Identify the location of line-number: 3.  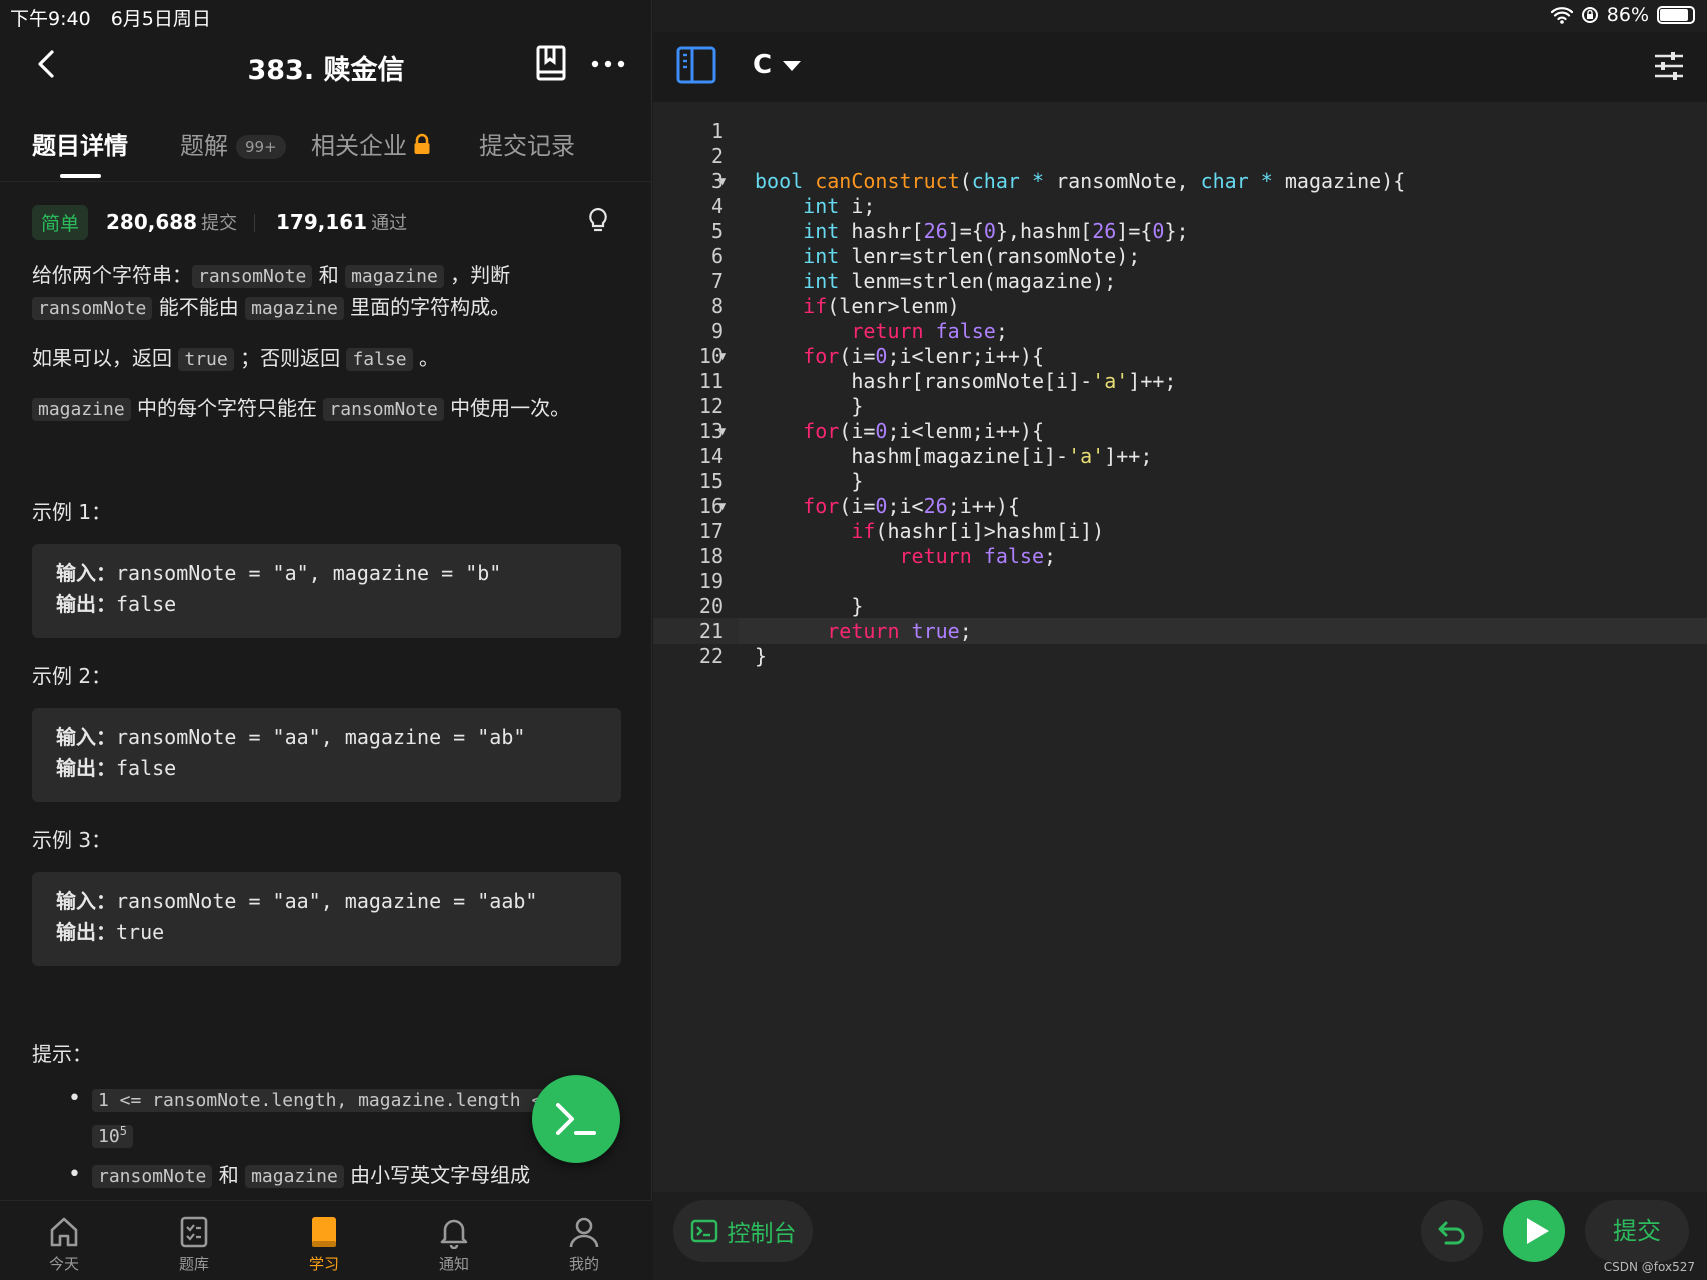
(716, 181).